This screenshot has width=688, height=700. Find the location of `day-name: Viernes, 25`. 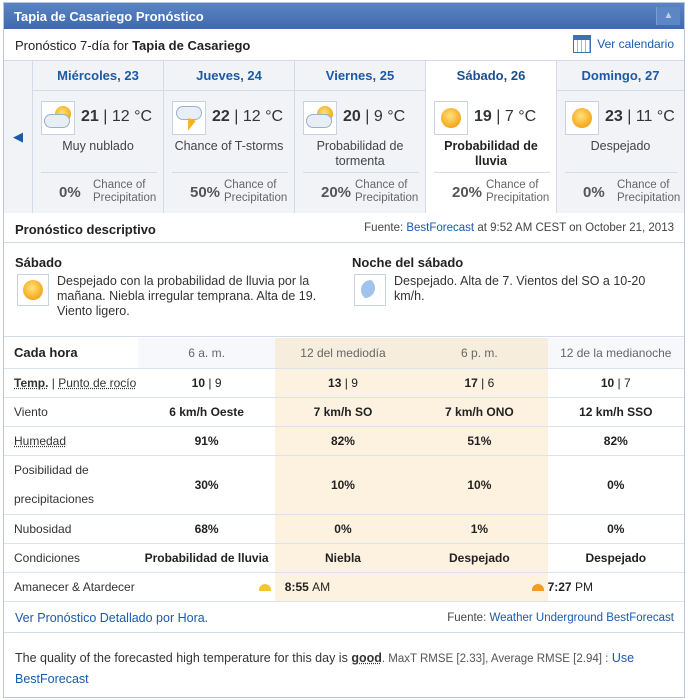

day-name: Viernes, 25 is located at coordinates (360, 76).